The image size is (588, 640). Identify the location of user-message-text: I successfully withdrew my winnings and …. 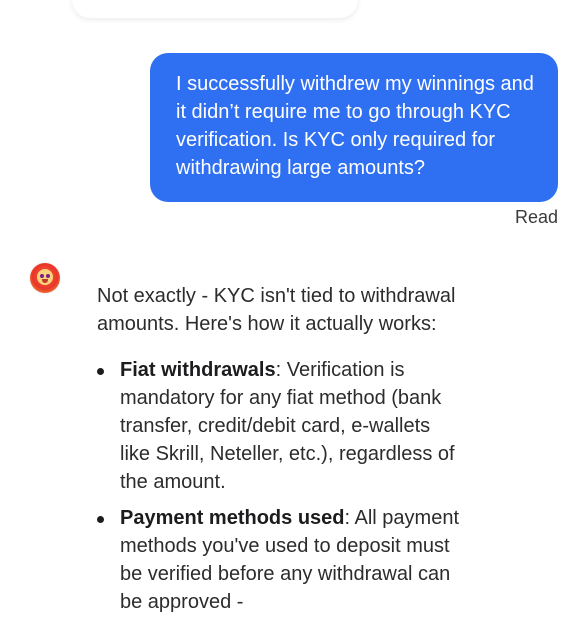
(355, 126).